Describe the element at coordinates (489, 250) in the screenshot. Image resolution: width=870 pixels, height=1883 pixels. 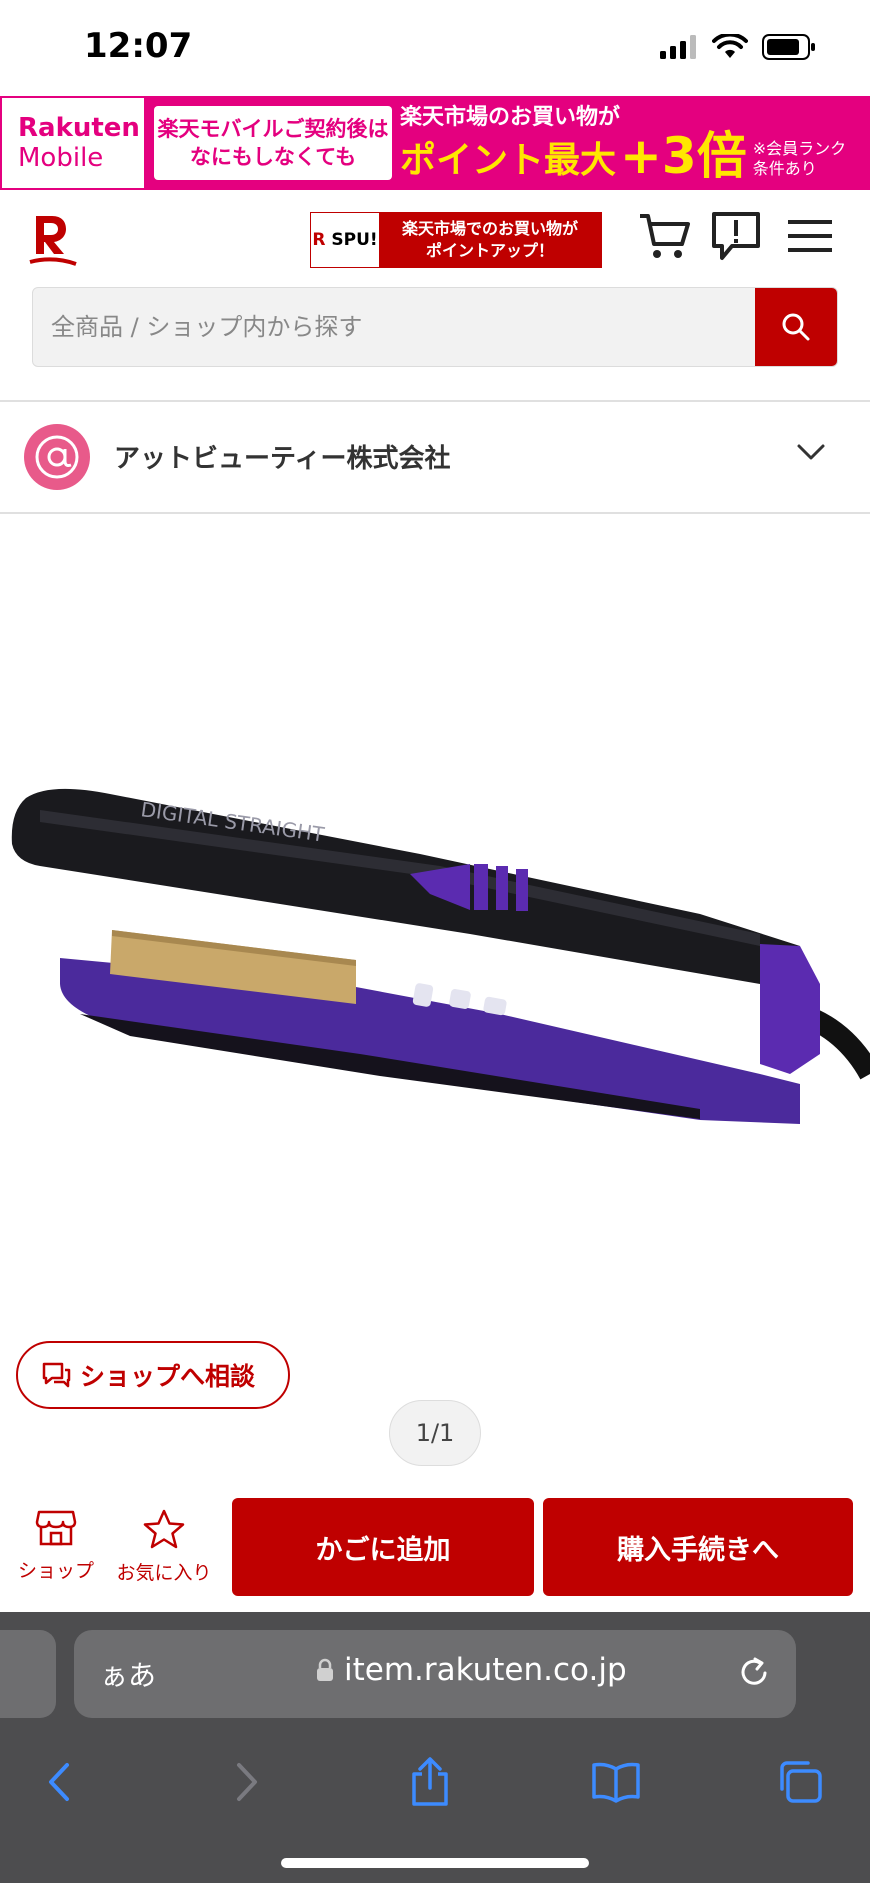
I see `spu-line2: ポイントアップ！` at that location.